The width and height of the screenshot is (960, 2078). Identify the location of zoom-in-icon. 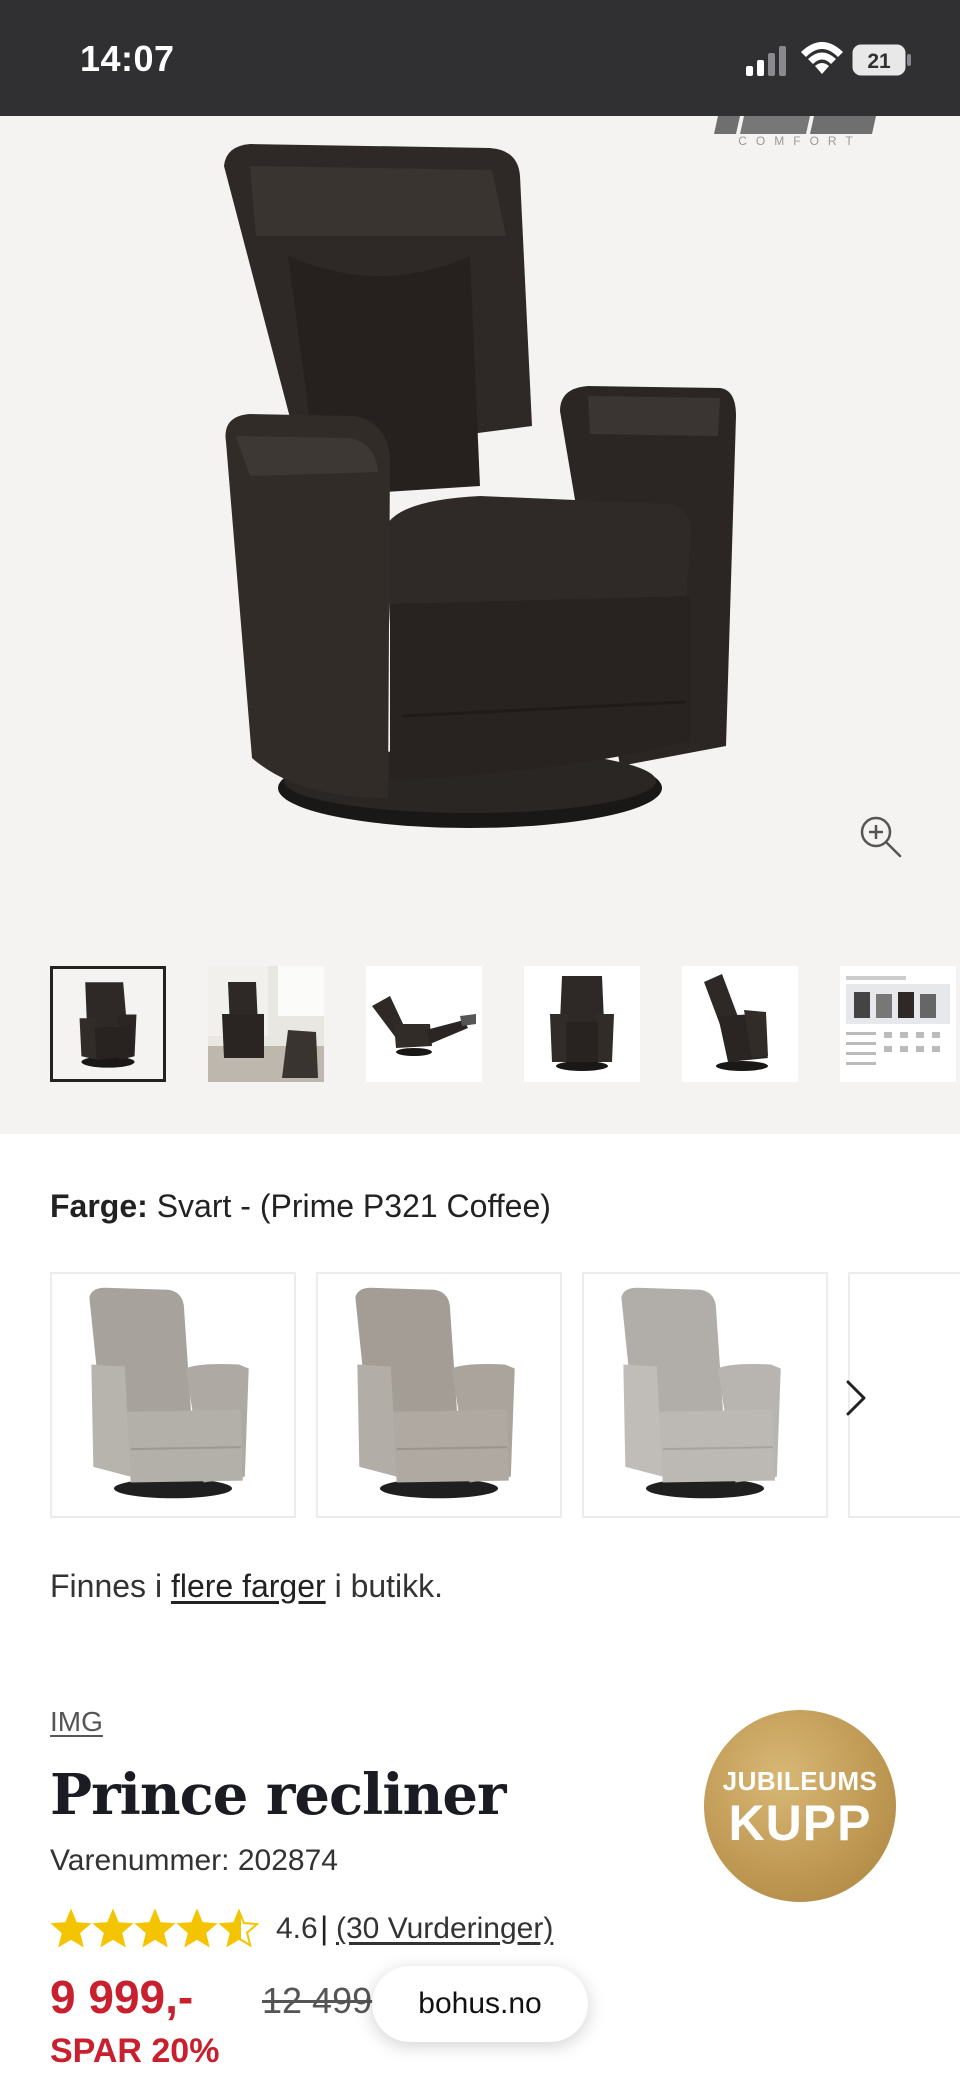
(880, 836).